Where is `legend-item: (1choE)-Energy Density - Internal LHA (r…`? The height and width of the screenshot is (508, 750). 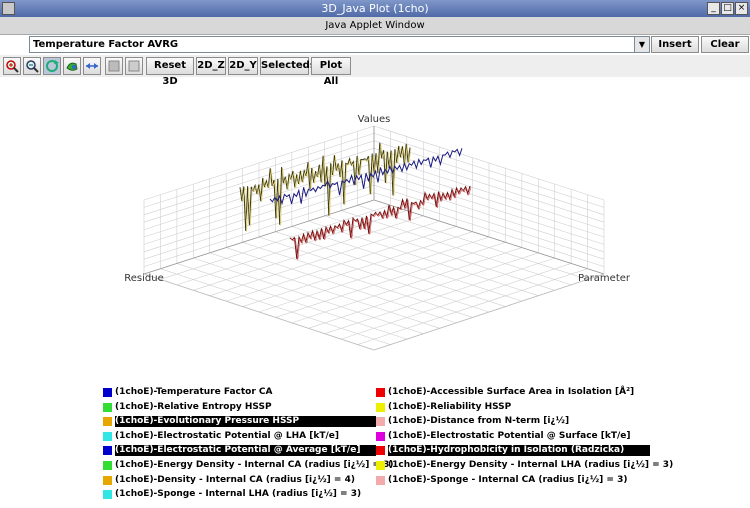 legend-item: (1choE)-Energy Density - Internal LHA (r… is located at coordinates (524, 466).